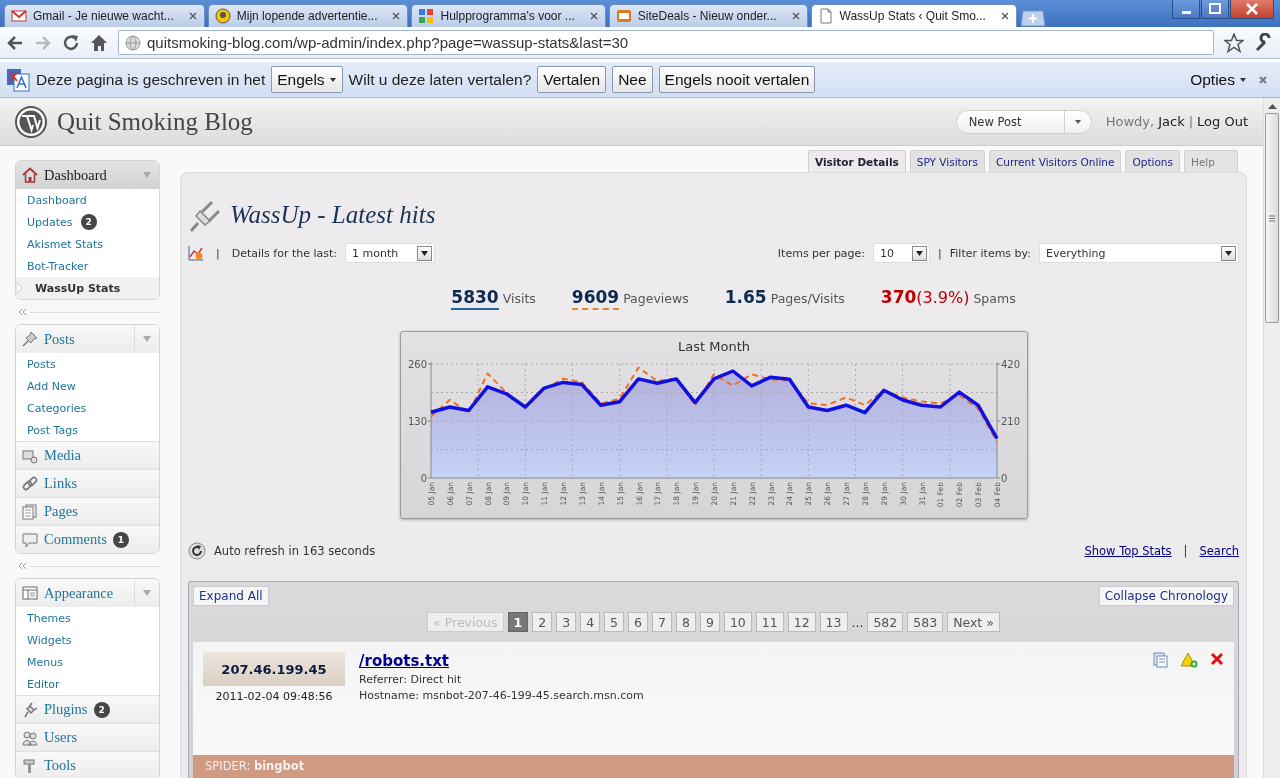 The height and width of the screenshot is (778, 1280). I want to click on home-icon, so click(99, 42).